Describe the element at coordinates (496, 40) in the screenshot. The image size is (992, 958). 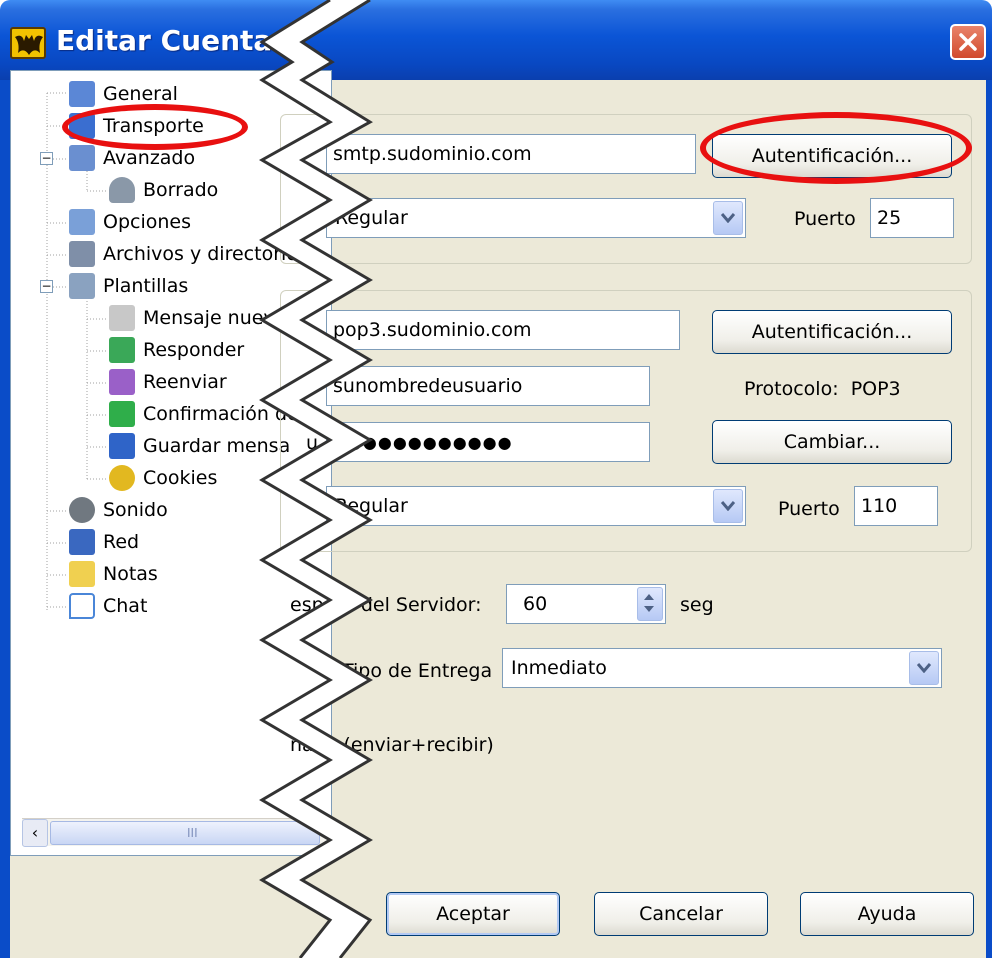
I see `title-bar: Editar Cuenta` at that location.